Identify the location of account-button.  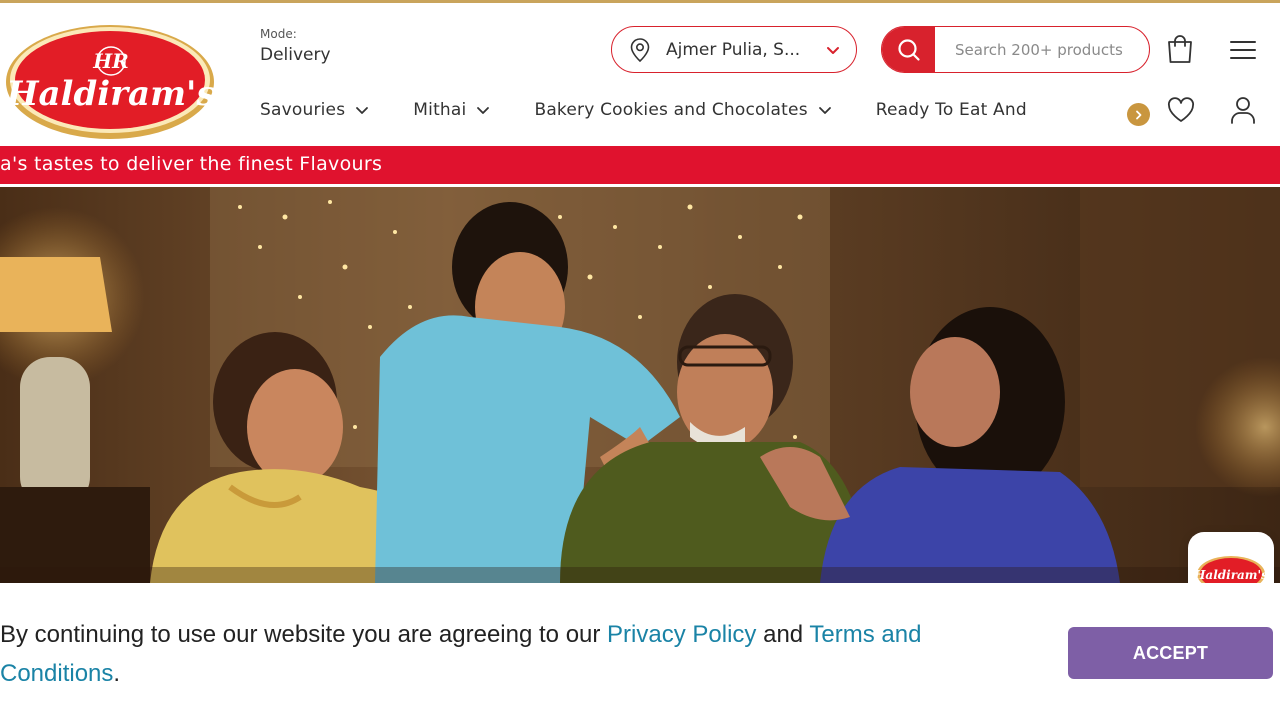
(1243, 110).